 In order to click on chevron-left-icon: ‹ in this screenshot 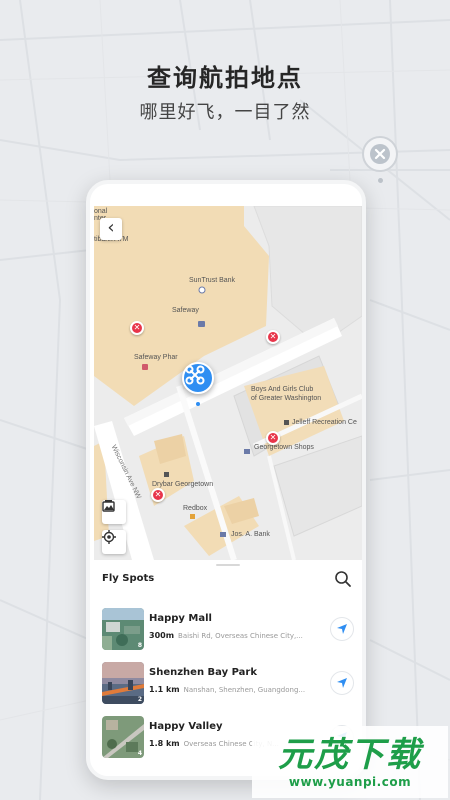, I will do `click(111, 227)`.